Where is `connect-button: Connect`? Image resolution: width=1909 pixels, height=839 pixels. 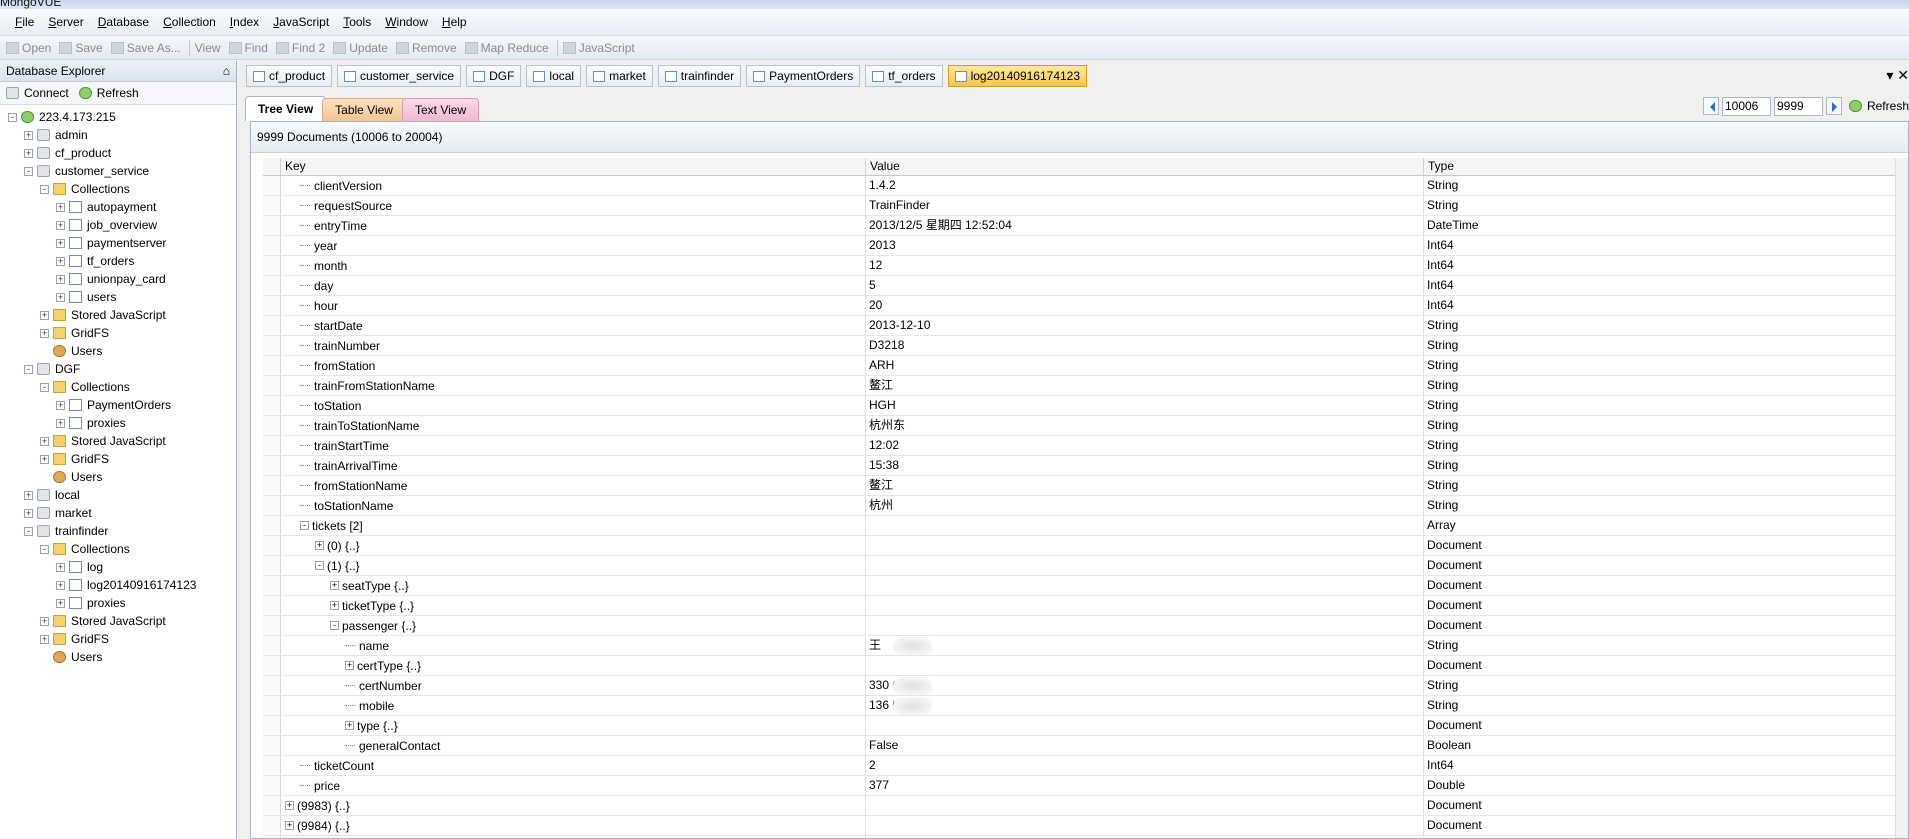
connect-button: Connect is located at coordinates (37, 93).